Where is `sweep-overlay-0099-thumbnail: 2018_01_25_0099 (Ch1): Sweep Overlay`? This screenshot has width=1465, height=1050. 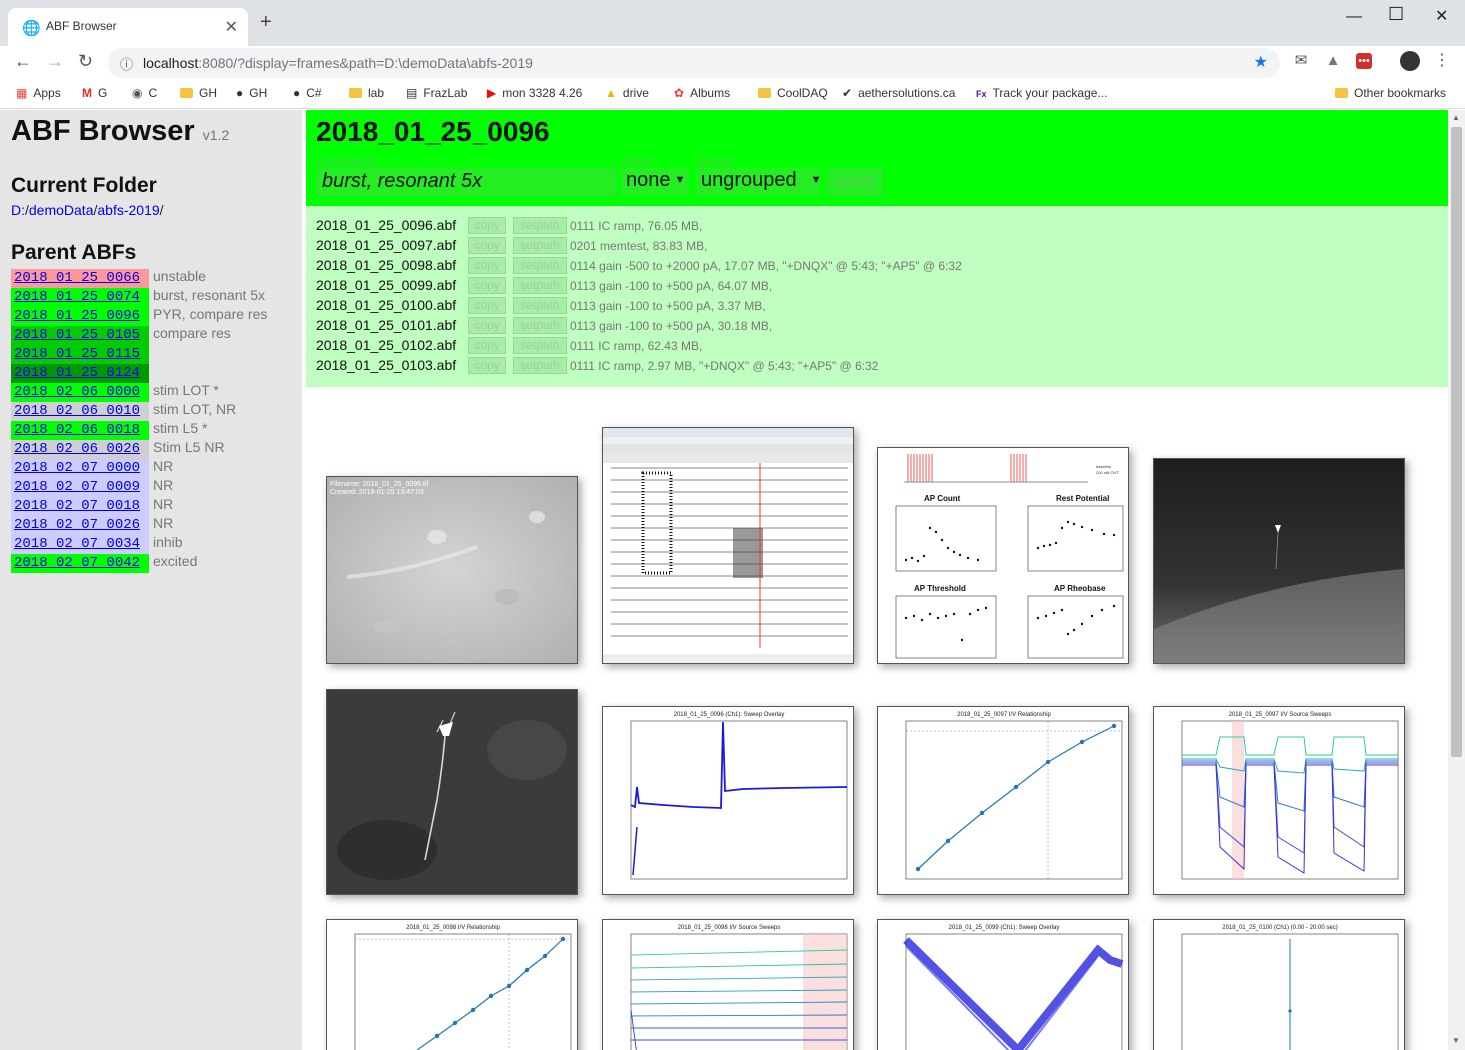 sweep-overlay-0099-thumbnail: 2018_01_25_0099 (Ch1): Sweep Overlay is located at coordinates (1003, 984).